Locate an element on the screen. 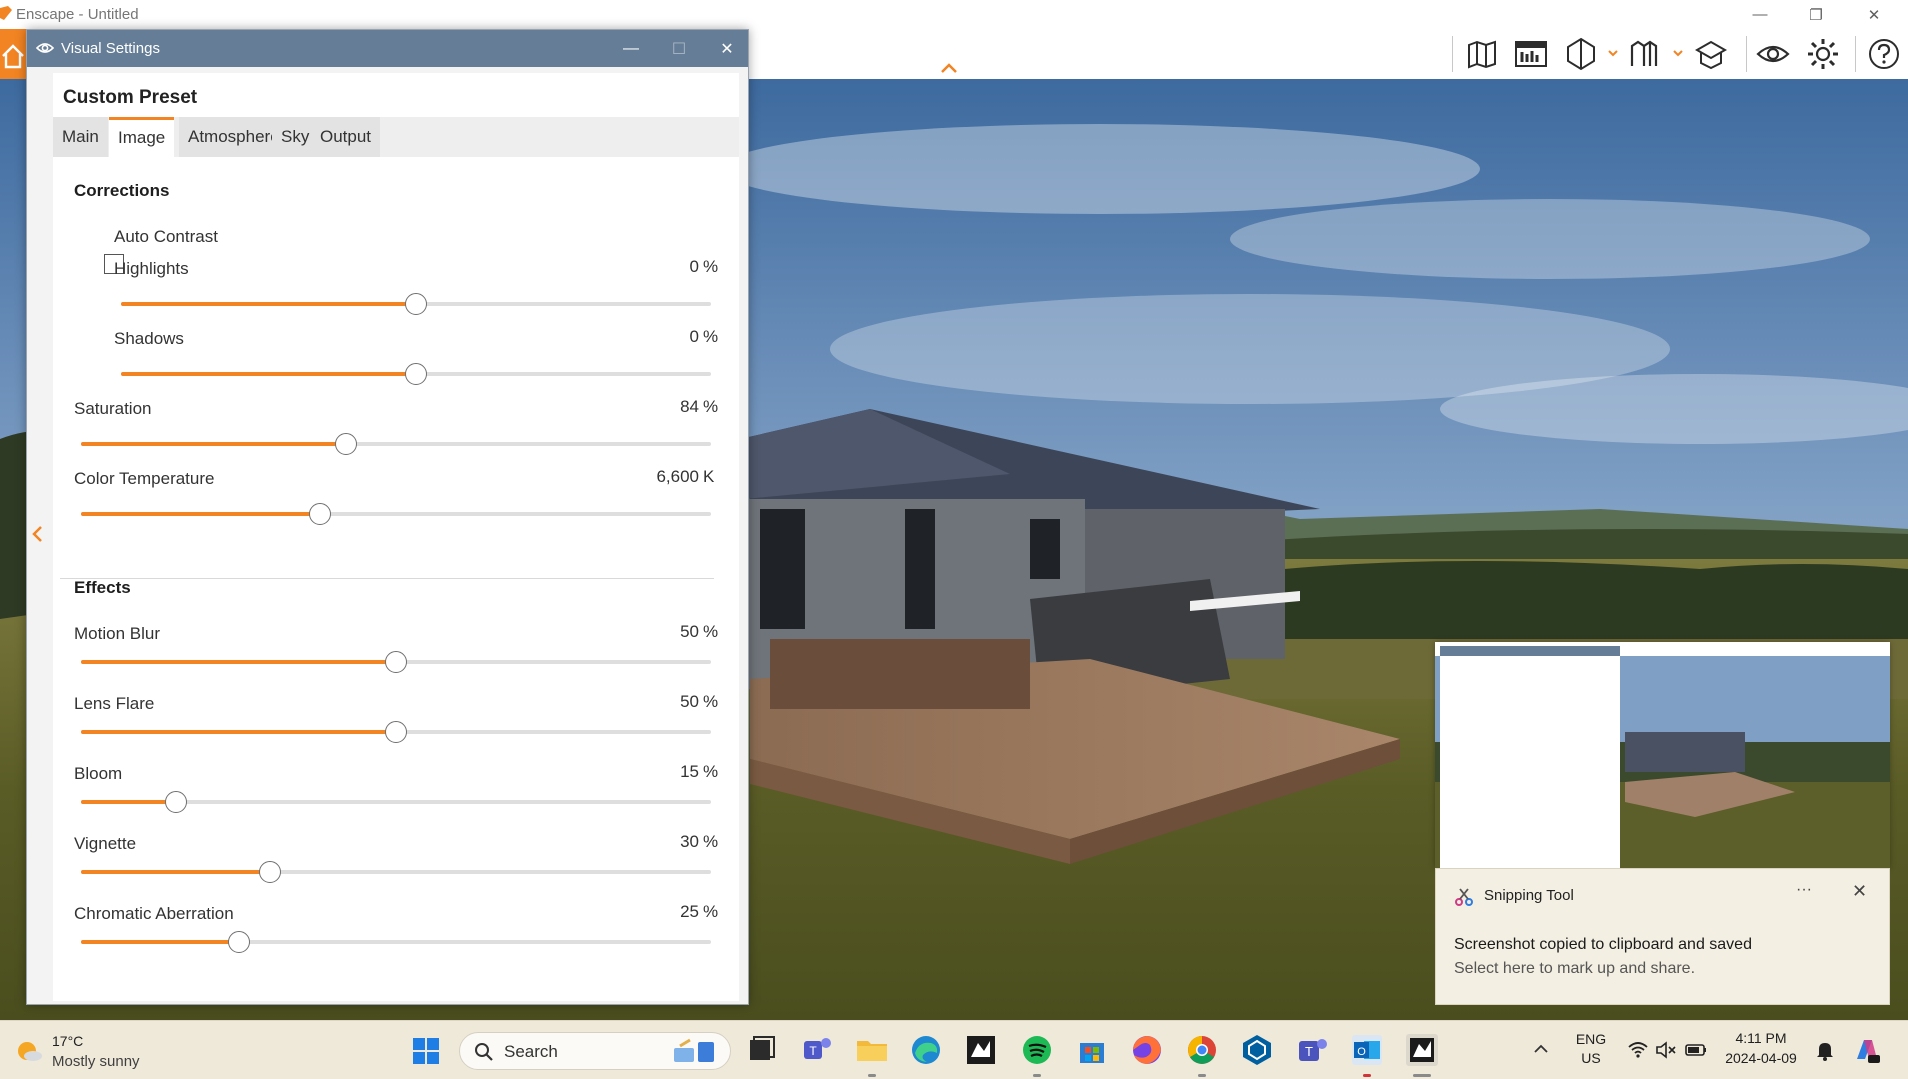  map-icon is located at coordinates (1482, 54).